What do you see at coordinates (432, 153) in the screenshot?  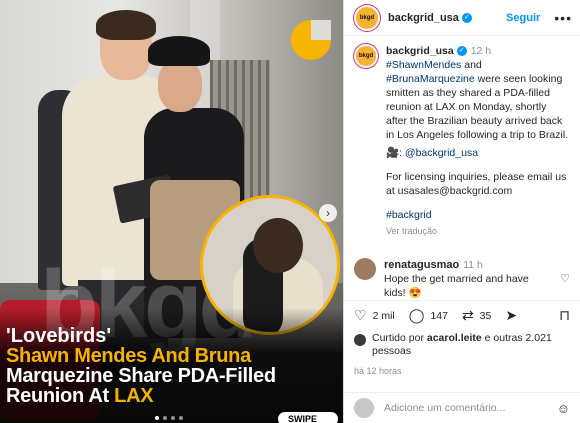 I see `caption-credit: 🎥: @backgrid_usa` at bounding box center [432, 153].